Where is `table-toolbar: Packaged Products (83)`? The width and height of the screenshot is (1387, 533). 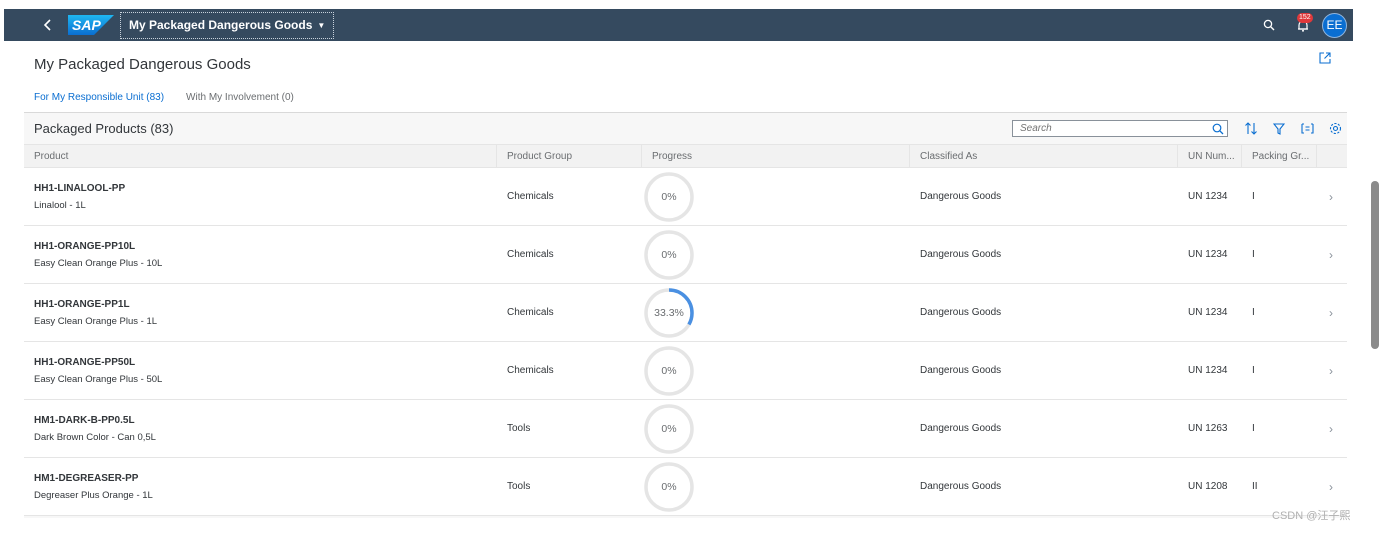 table-toolbar: Packaged Products (83) is located at coordinates (685, 128).